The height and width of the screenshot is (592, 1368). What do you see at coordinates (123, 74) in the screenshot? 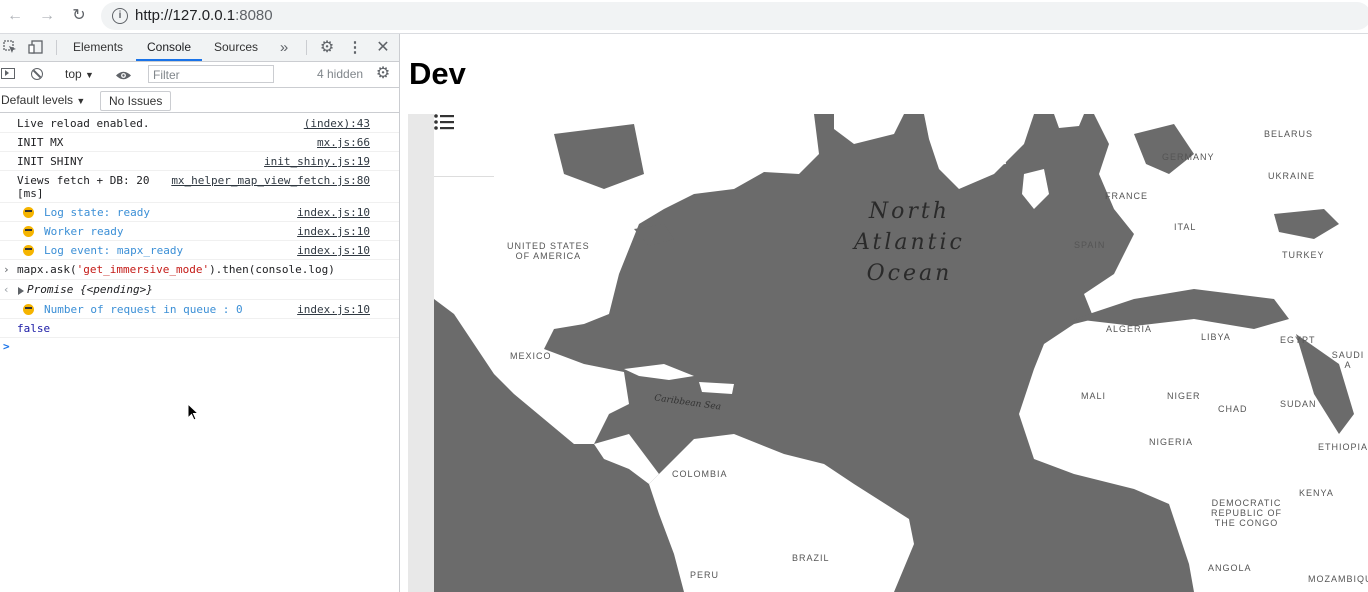
I see `live-expression-eye-icon` at bounding box center [123, 74].